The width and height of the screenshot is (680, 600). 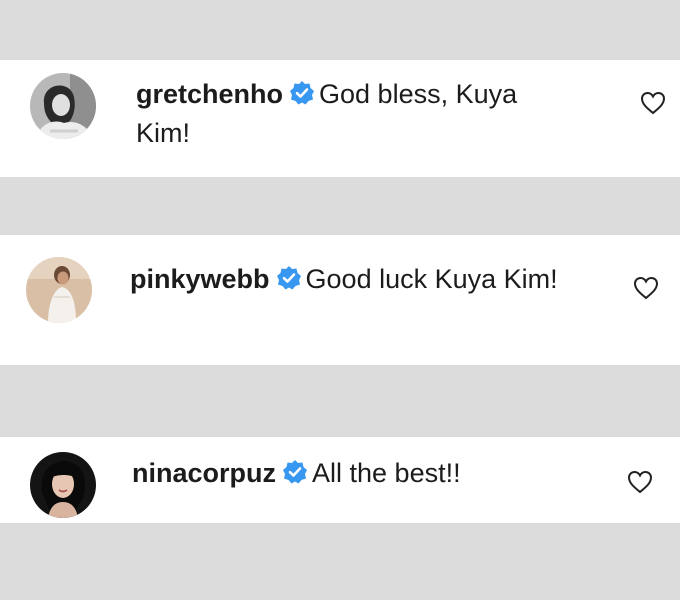 I want to click on comment-username: ninacorpuz, so click(x=204, y=473).